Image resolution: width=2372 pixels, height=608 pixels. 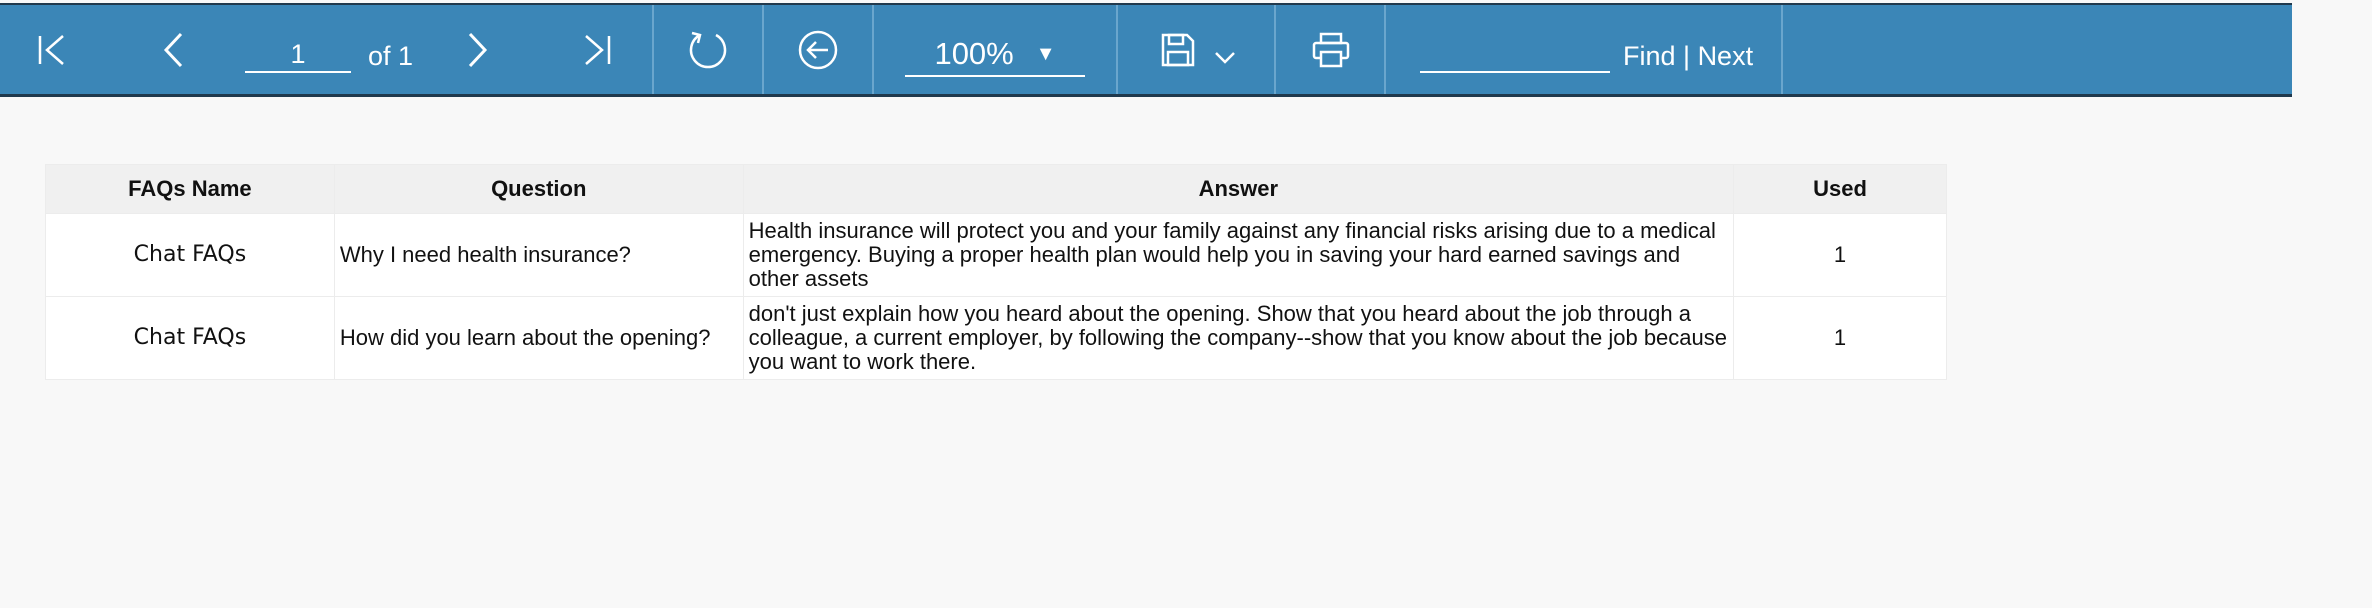 What do you see at coordinates (1840, 189) in the screenshot?
I see `column-header-used: Used` at bounding box center [1840, 189].